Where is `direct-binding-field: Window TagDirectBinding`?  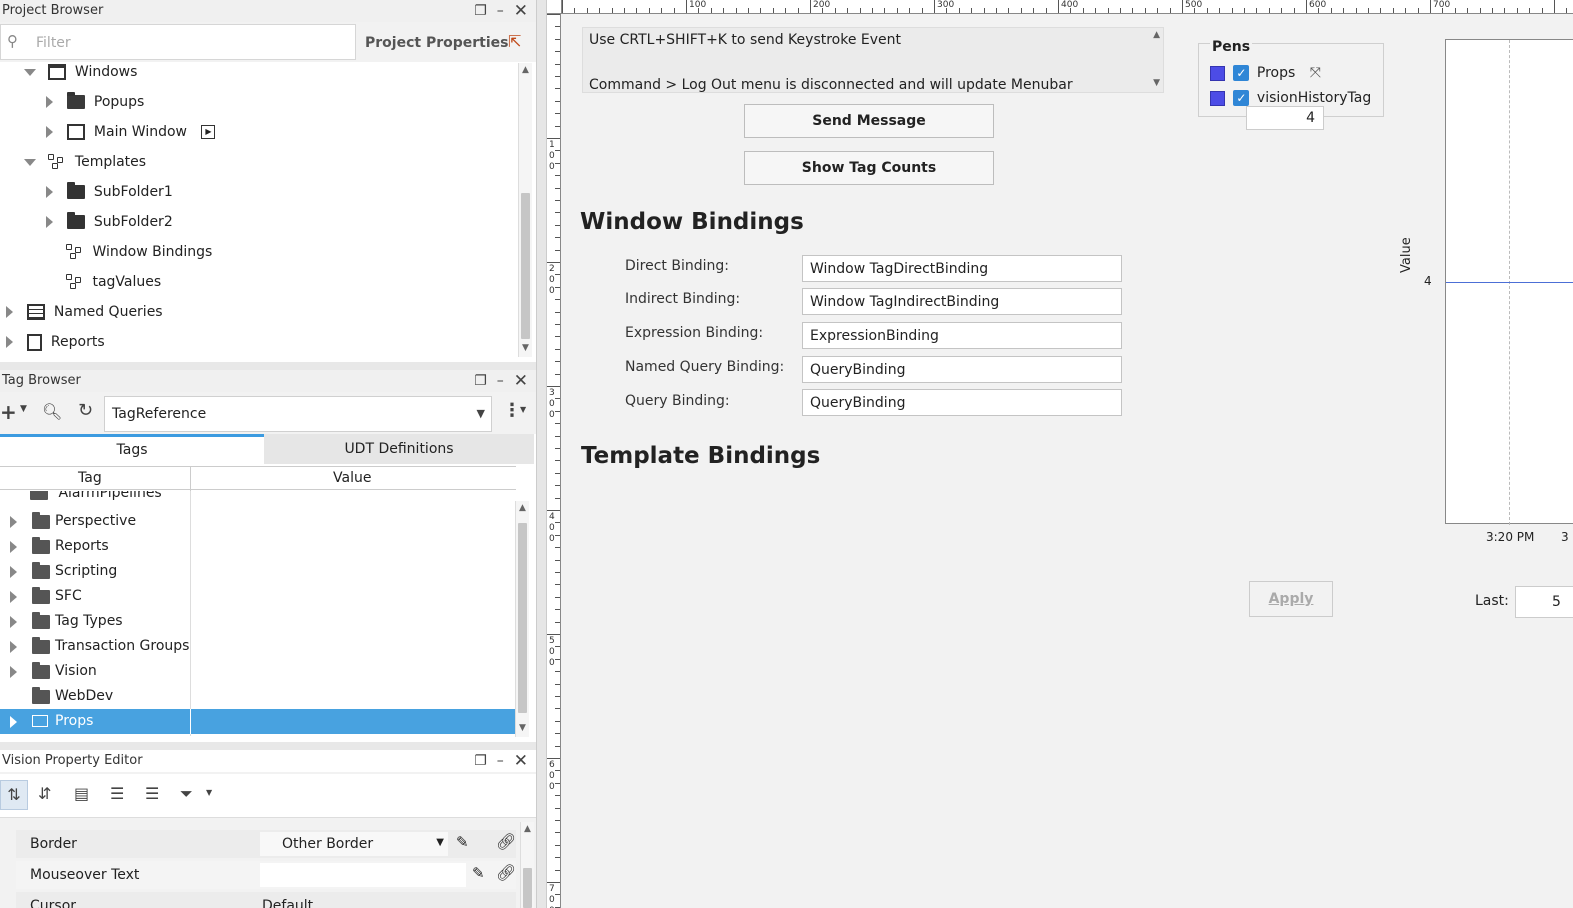
direct-binding-field: Window TagDirectBinding is located at coordinates (962, 268).